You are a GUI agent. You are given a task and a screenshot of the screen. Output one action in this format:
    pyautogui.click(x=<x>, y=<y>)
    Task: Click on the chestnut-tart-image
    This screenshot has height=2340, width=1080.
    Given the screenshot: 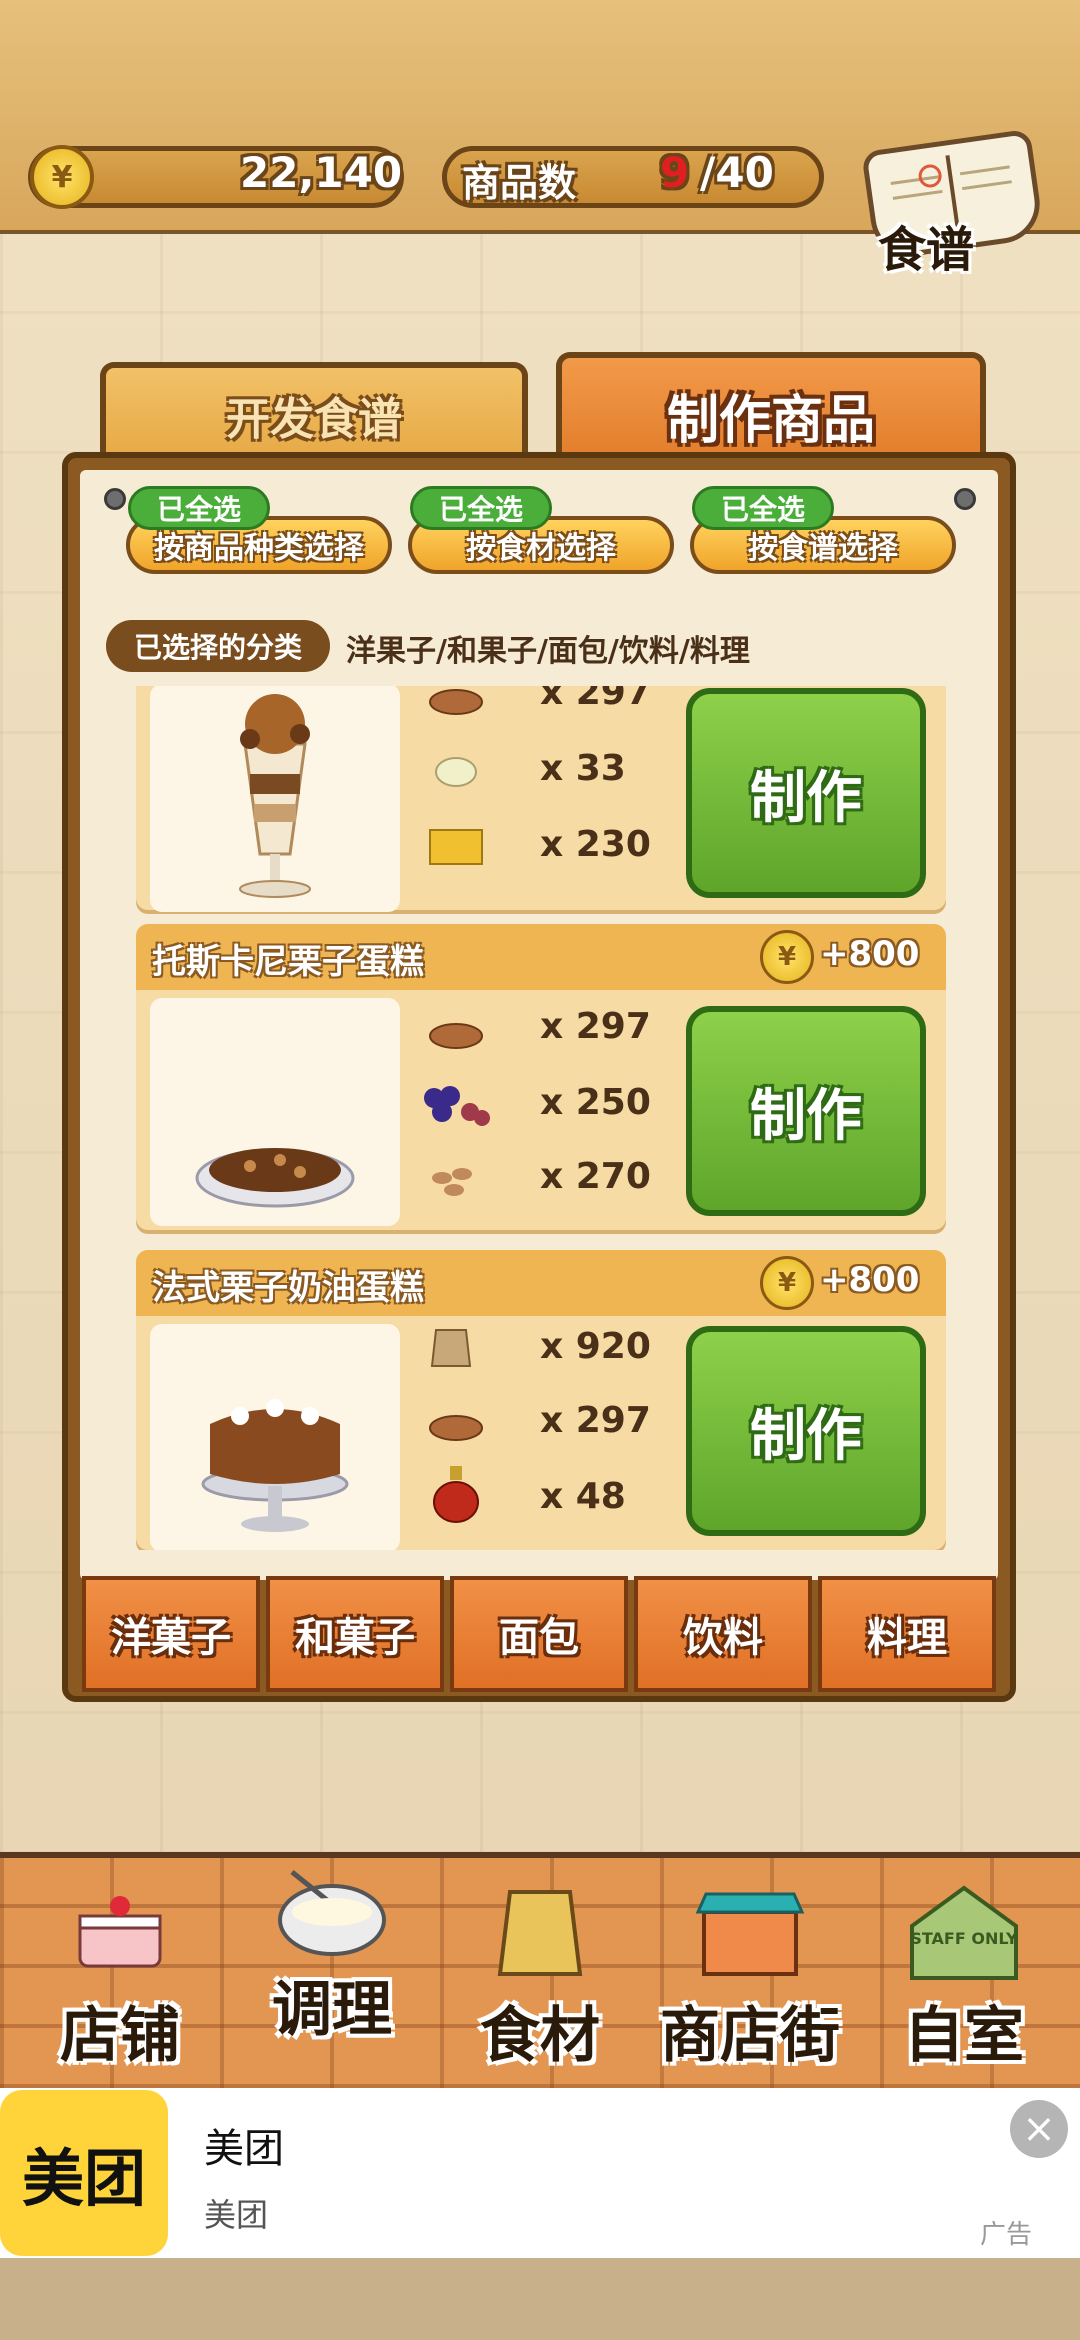 What is the action you would take?
    pyautogui.click(x=275, y=1112)
    